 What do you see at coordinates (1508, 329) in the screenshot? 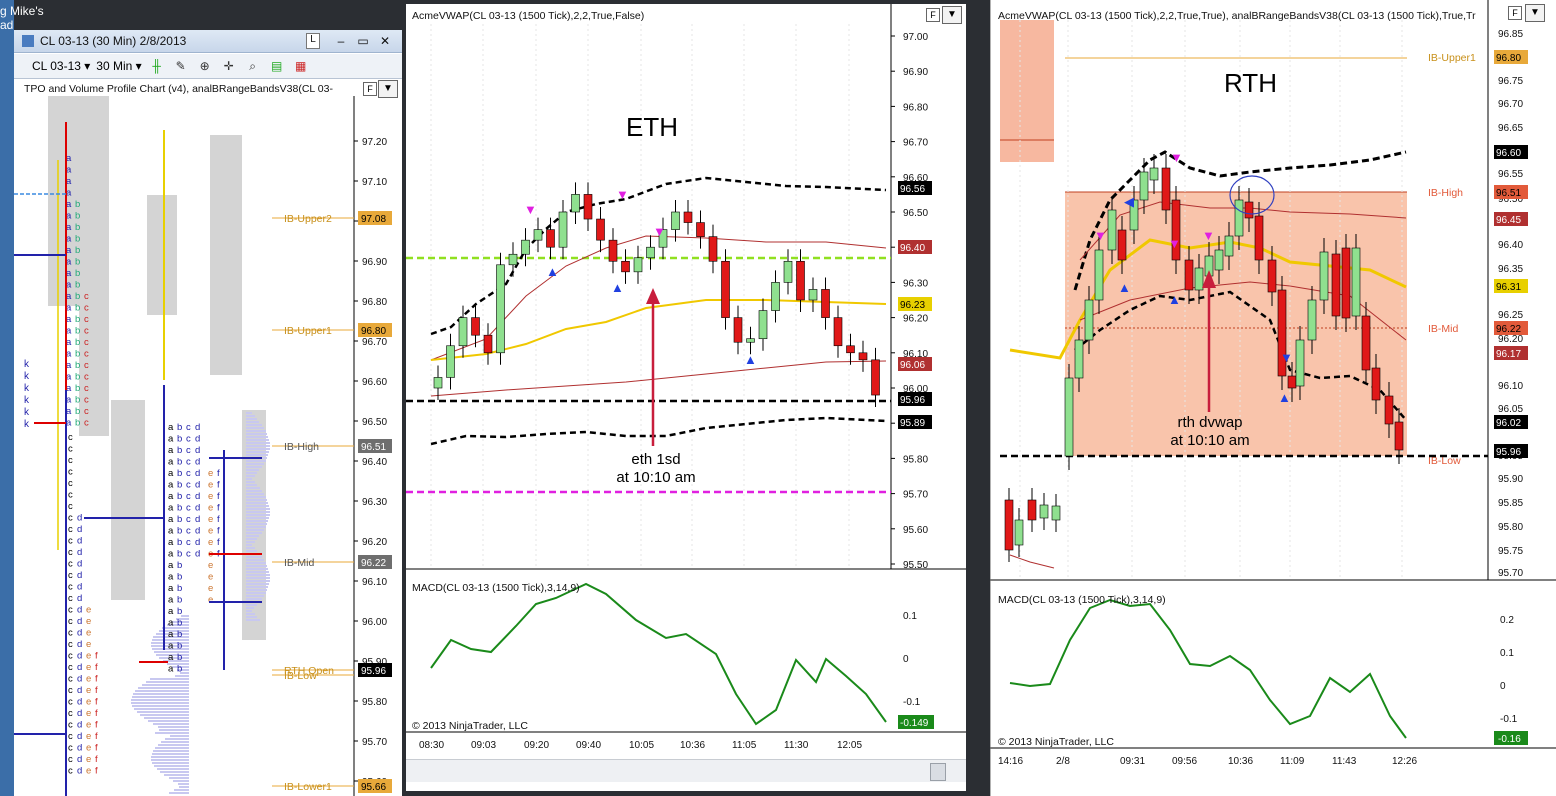
I see `level-tag-value: 96.22` at bounding box center [1508, 329].